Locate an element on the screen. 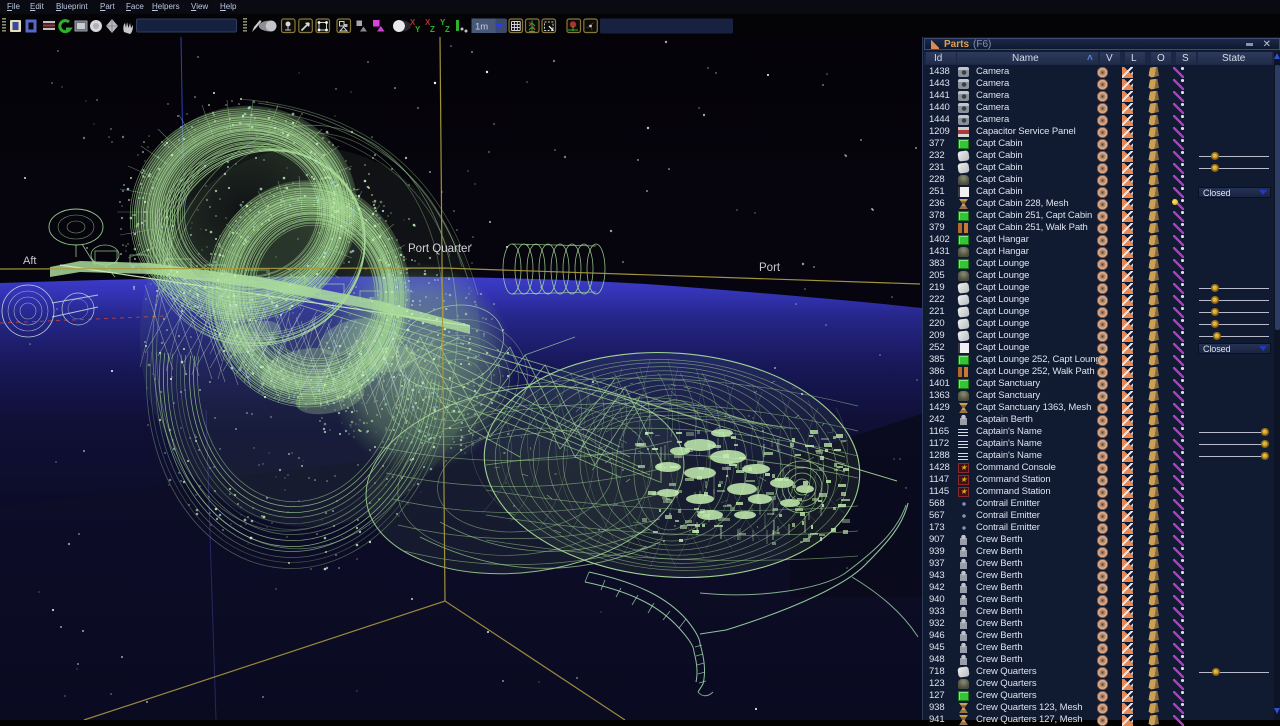  svg-text: 1m is located at coordinates (481, 27).